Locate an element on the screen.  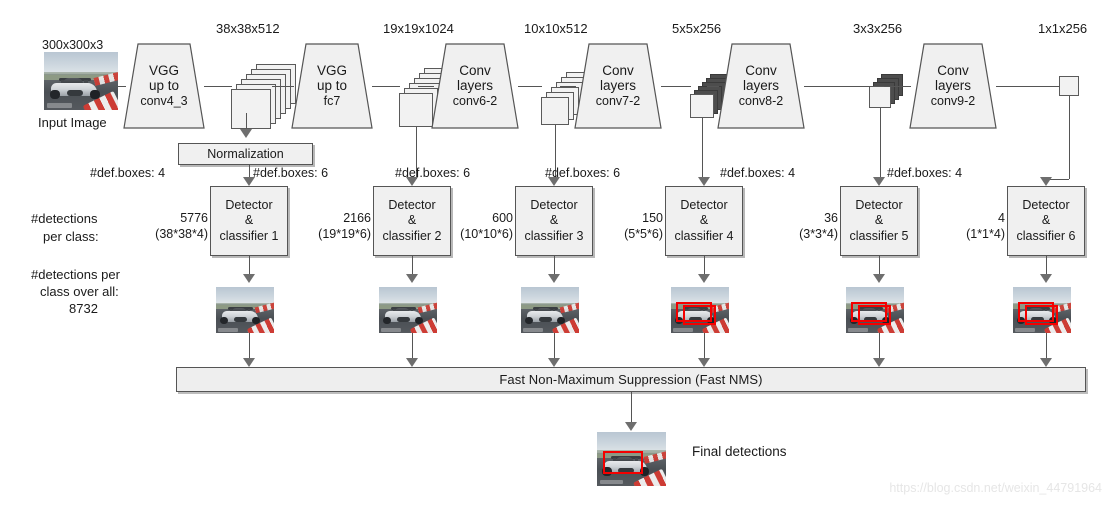
detections-per-class-label-line1: #detections is located at coordinates (64, 218).